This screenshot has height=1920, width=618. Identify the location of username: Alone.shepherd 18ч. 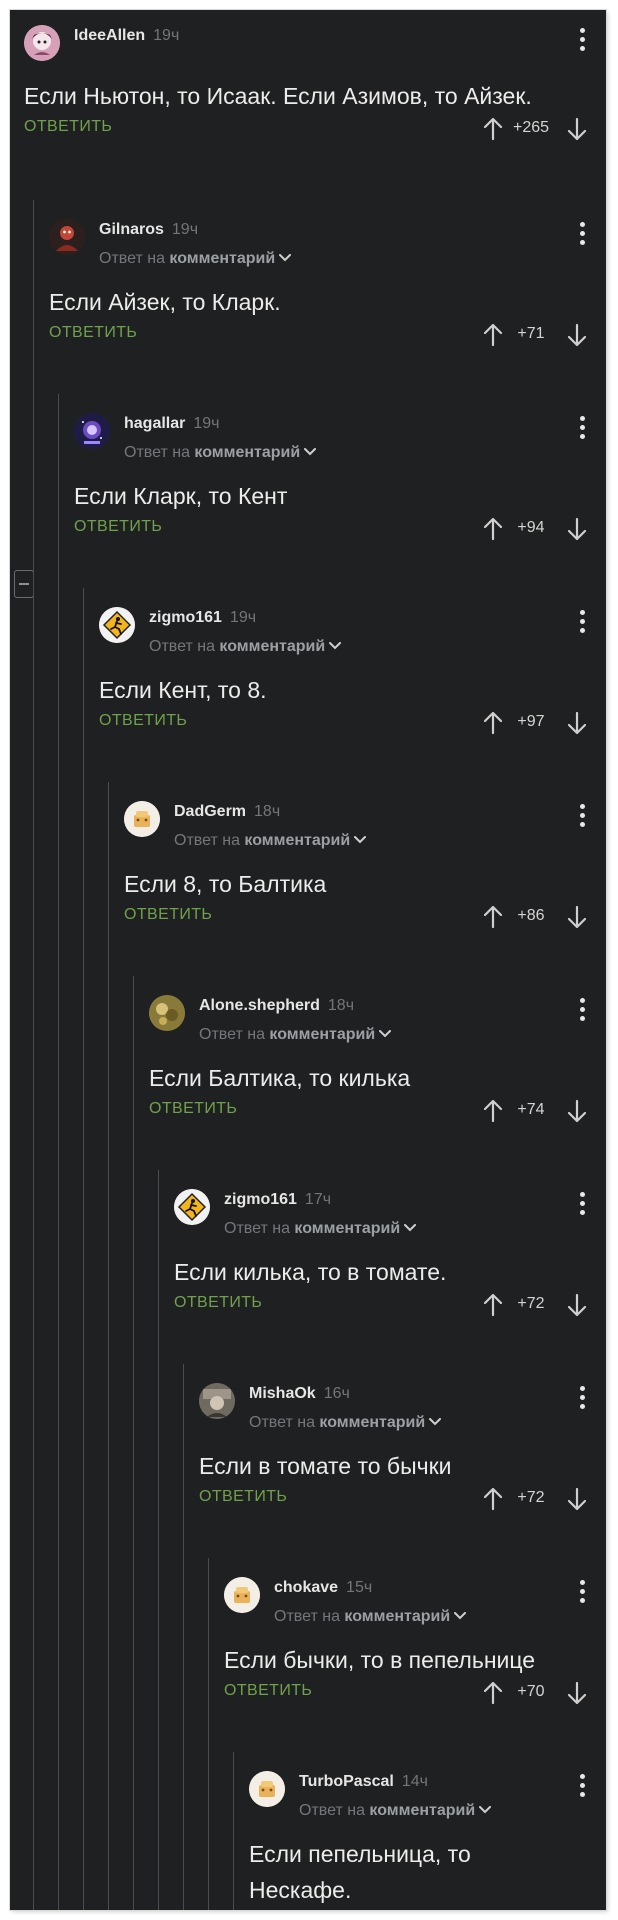
(276, 1006).